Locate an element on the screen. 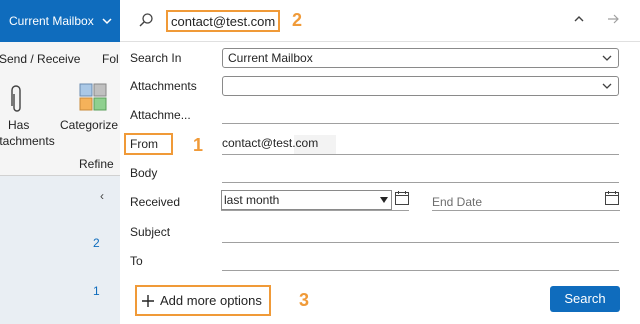  unread-count: 2 is located at coordinates (96, 243).